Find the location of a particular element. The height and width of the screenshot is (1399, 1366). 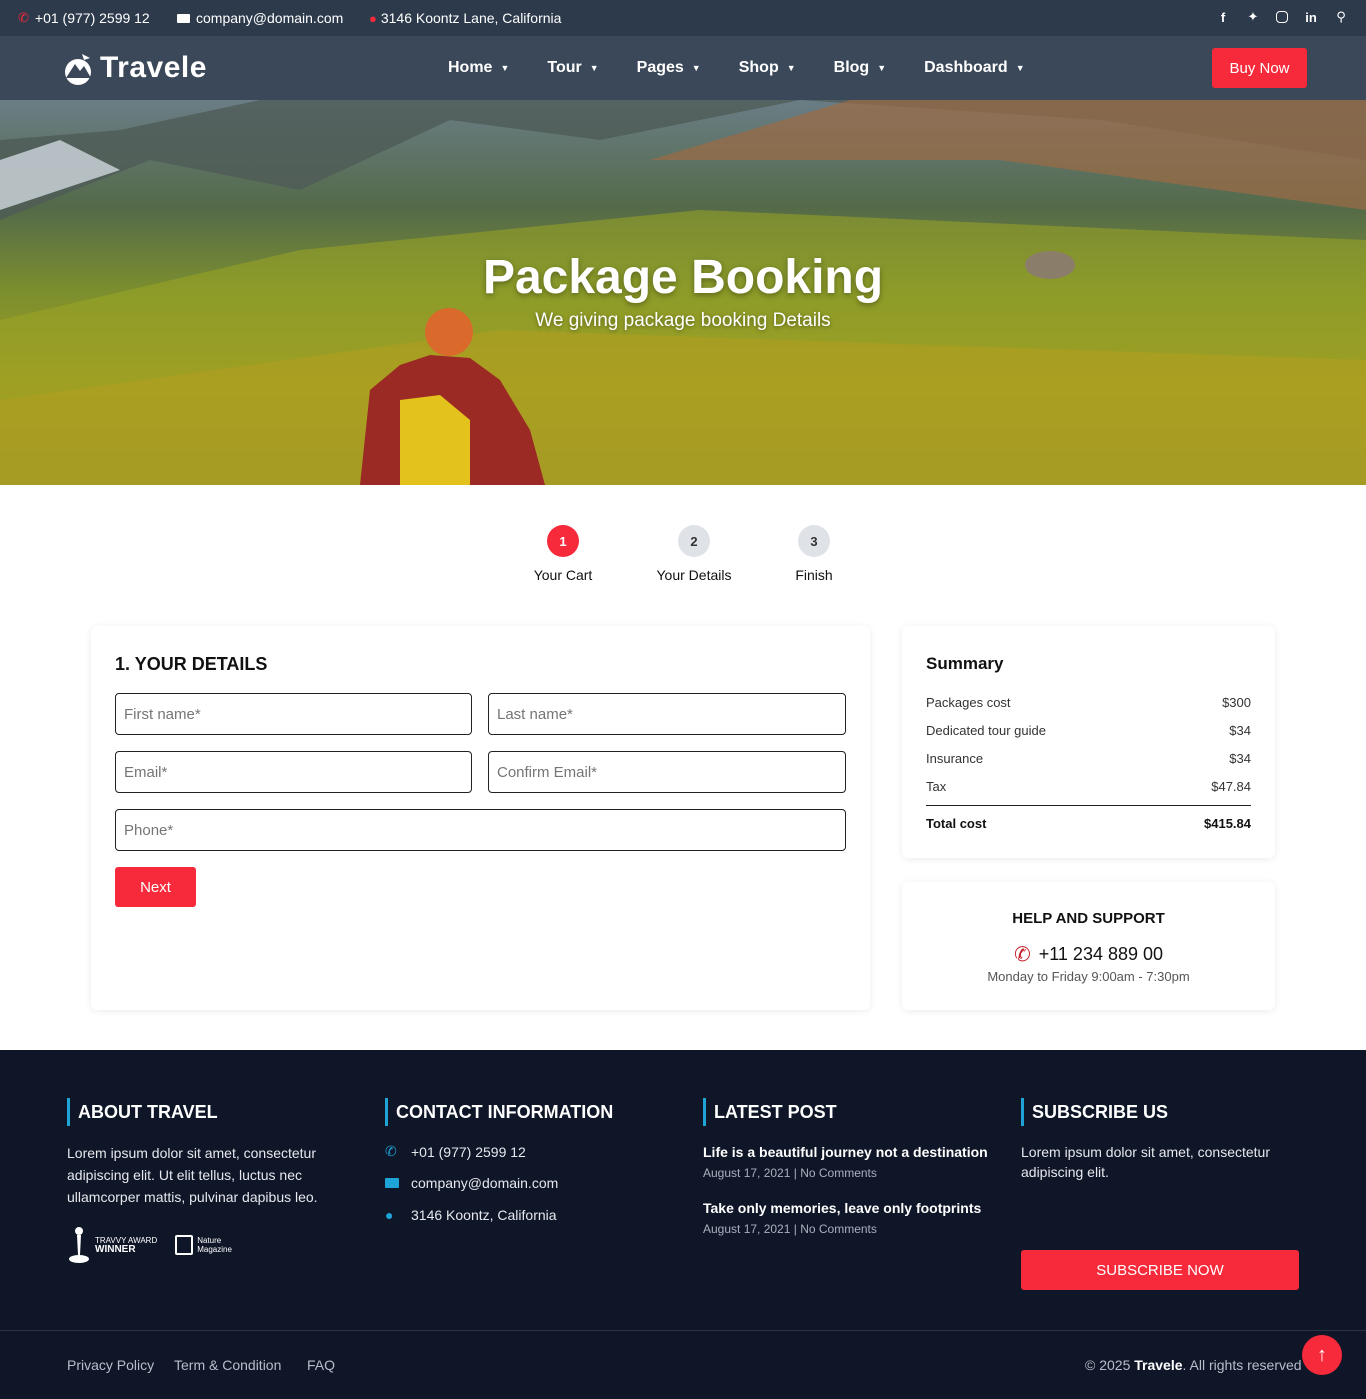

help-title: HELP AND SUPPORT is located at coordinates (1088, 918).